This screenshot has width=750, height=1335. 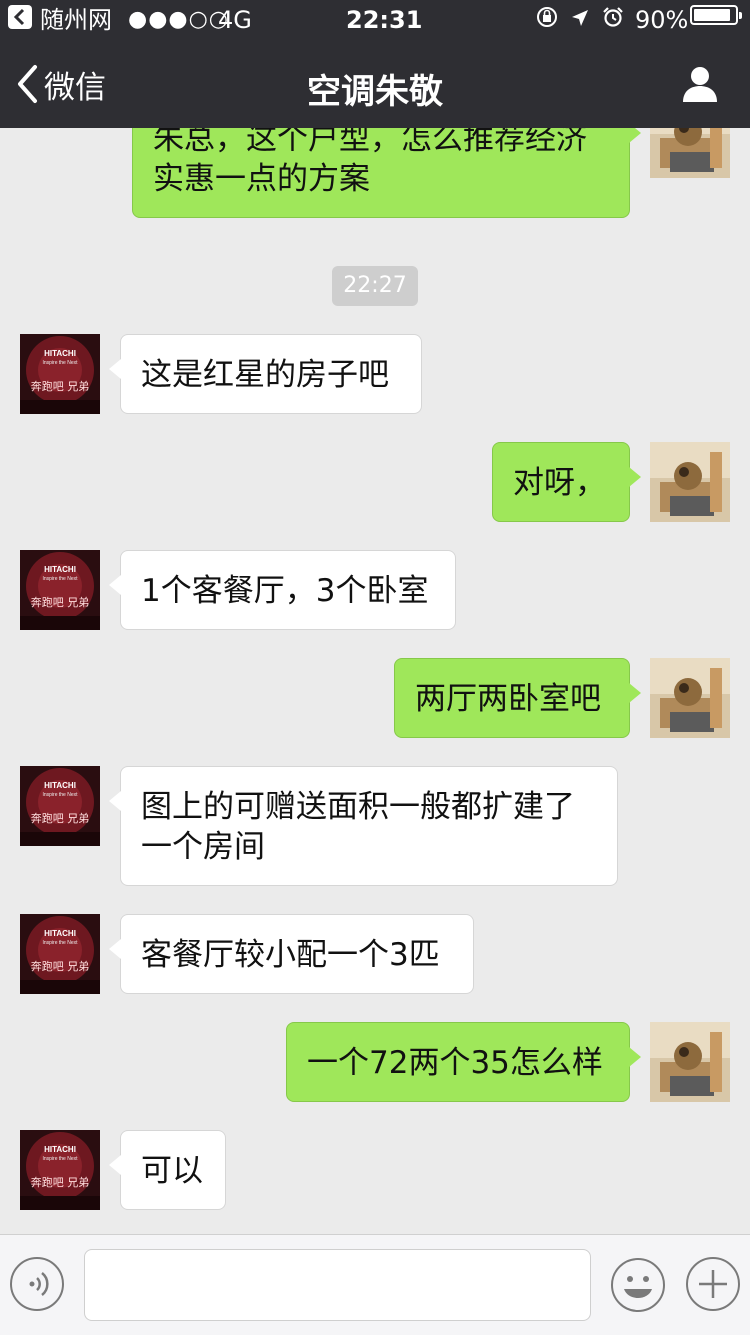 What do you see at coordinates (167, 1170) in the screenshot?
I see `received-message-bubble: 可以` at bounding box center [167, 1170].